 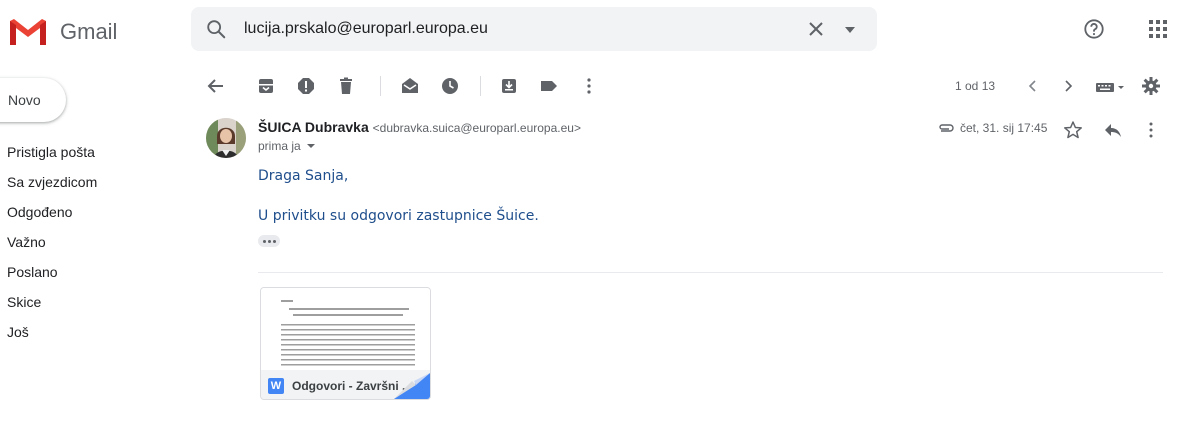 What do you see at coordinates (346, 86) in the screenshot?
I see `delete-icon` at bounding box center [346, 86].